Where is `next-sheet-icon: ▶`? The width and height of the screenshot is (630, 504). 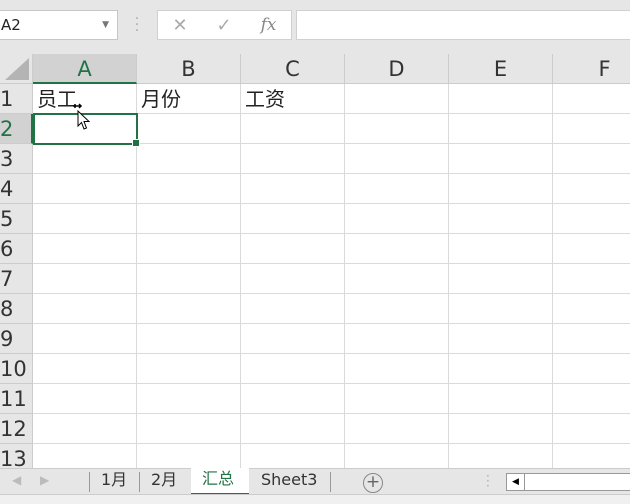 next-sheet-icon: ▶ is located at coordinates (44, 480).